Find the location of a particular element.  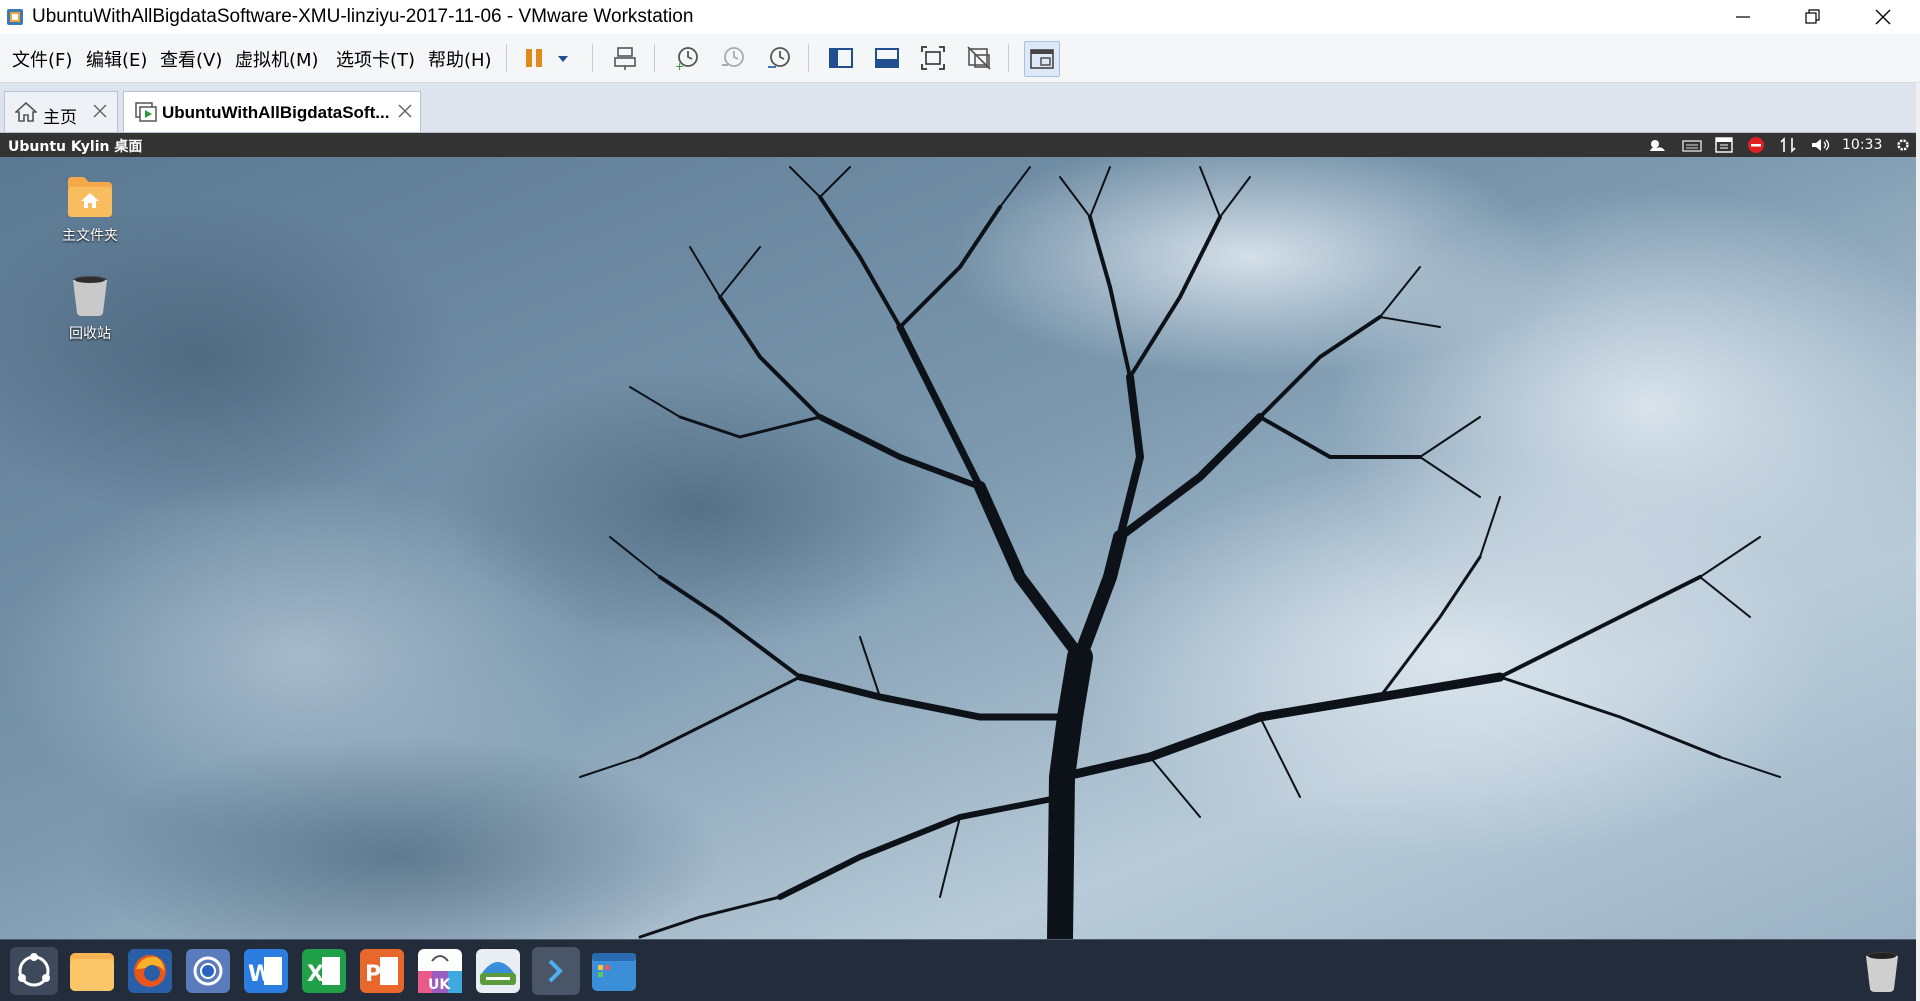

dock-wps-spreadsheet: X is located at coordinates (324, 971).